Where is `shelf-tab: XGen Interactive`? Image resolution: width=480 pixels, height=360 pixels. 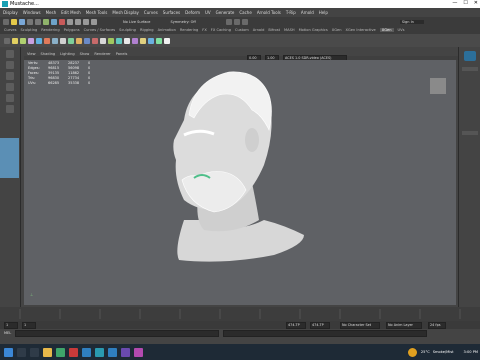 shelf-tab: XGen Interactive is located at coordinates (361, 30).